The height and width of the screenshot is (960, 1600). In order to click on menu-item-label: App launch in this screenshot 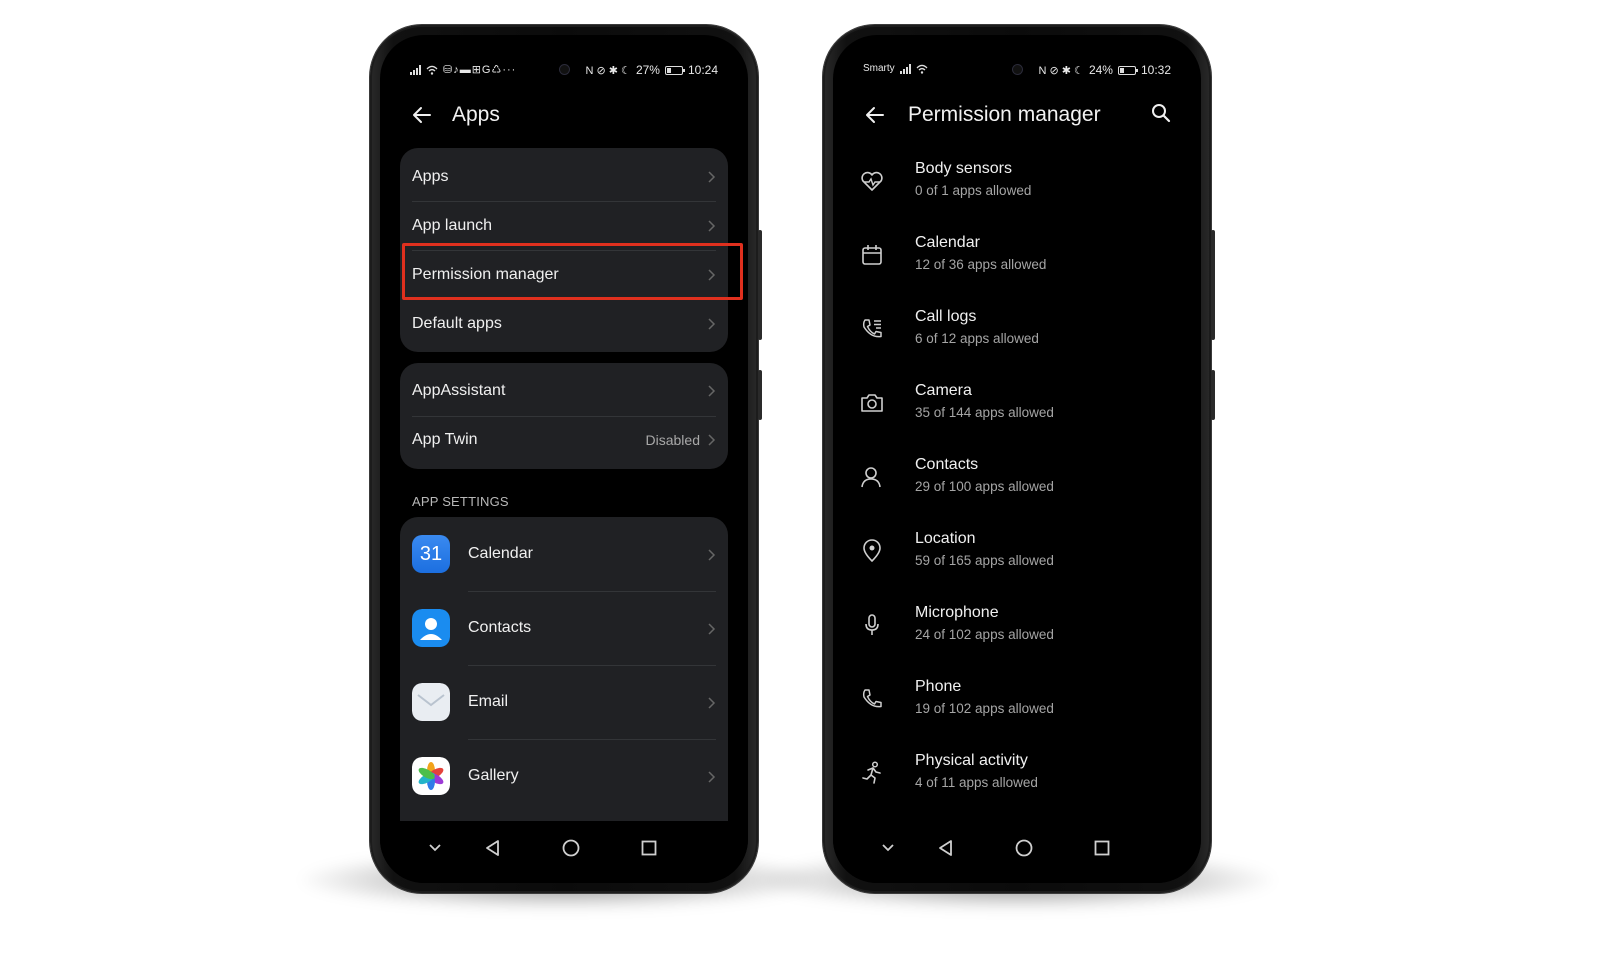, I will do `click(452, 225)`.